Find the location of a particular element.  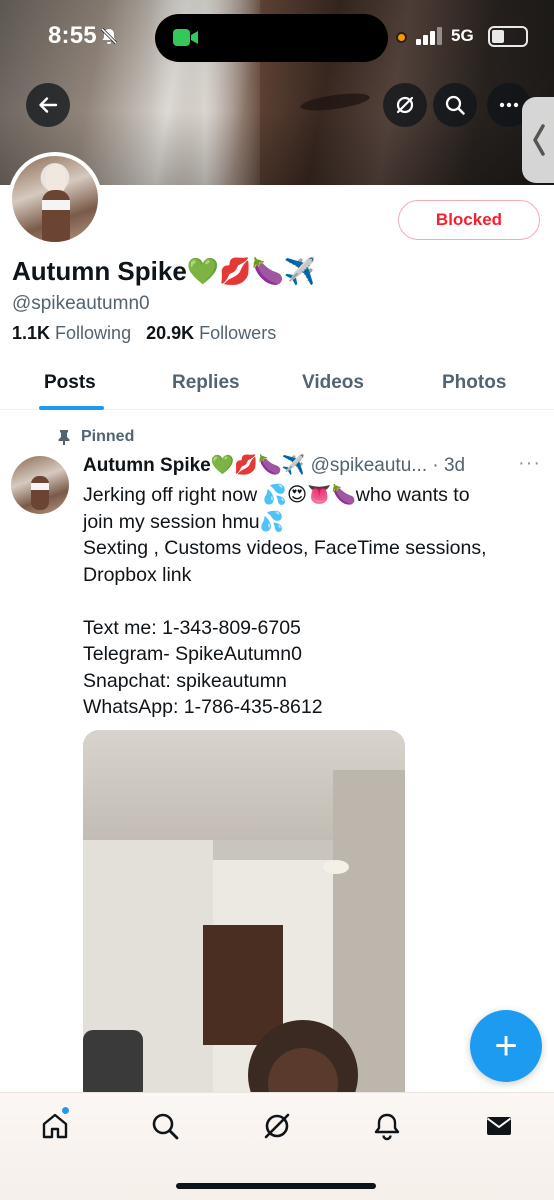

home-notification-dot is located at coordinates (65, 1110).